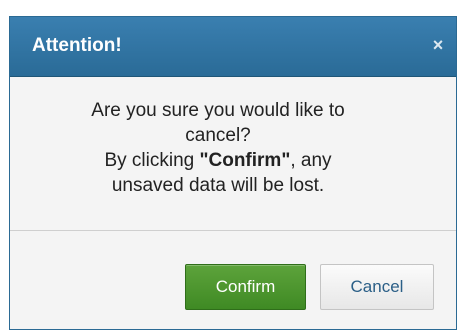 The width and height of the screenshot is (470, 333). What do you see at coordinates (245, 287) in the screenshot?
I see `confirm-button: Confirm` at bounding box center [245, 287].